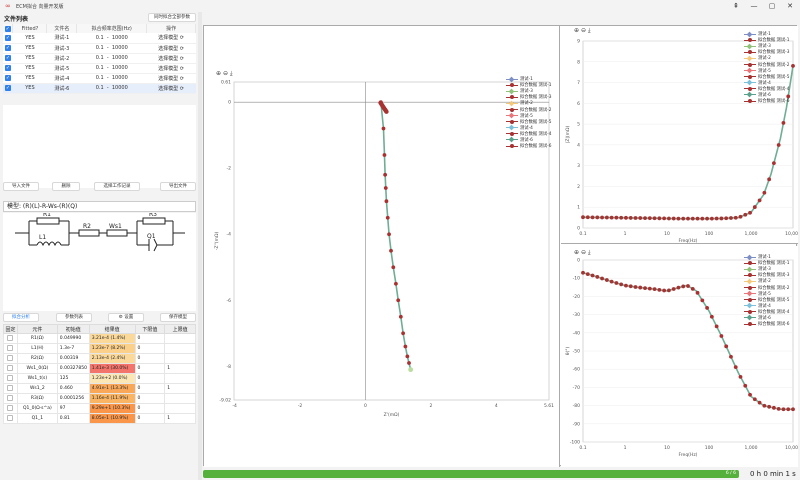 Image resolution: width=800 pixels, height=480 pixels. What do you see at coordinates (126, 317) in the screenshot?
I see `settings-button: ⚙ 设置` at bounding box center [126, 317].